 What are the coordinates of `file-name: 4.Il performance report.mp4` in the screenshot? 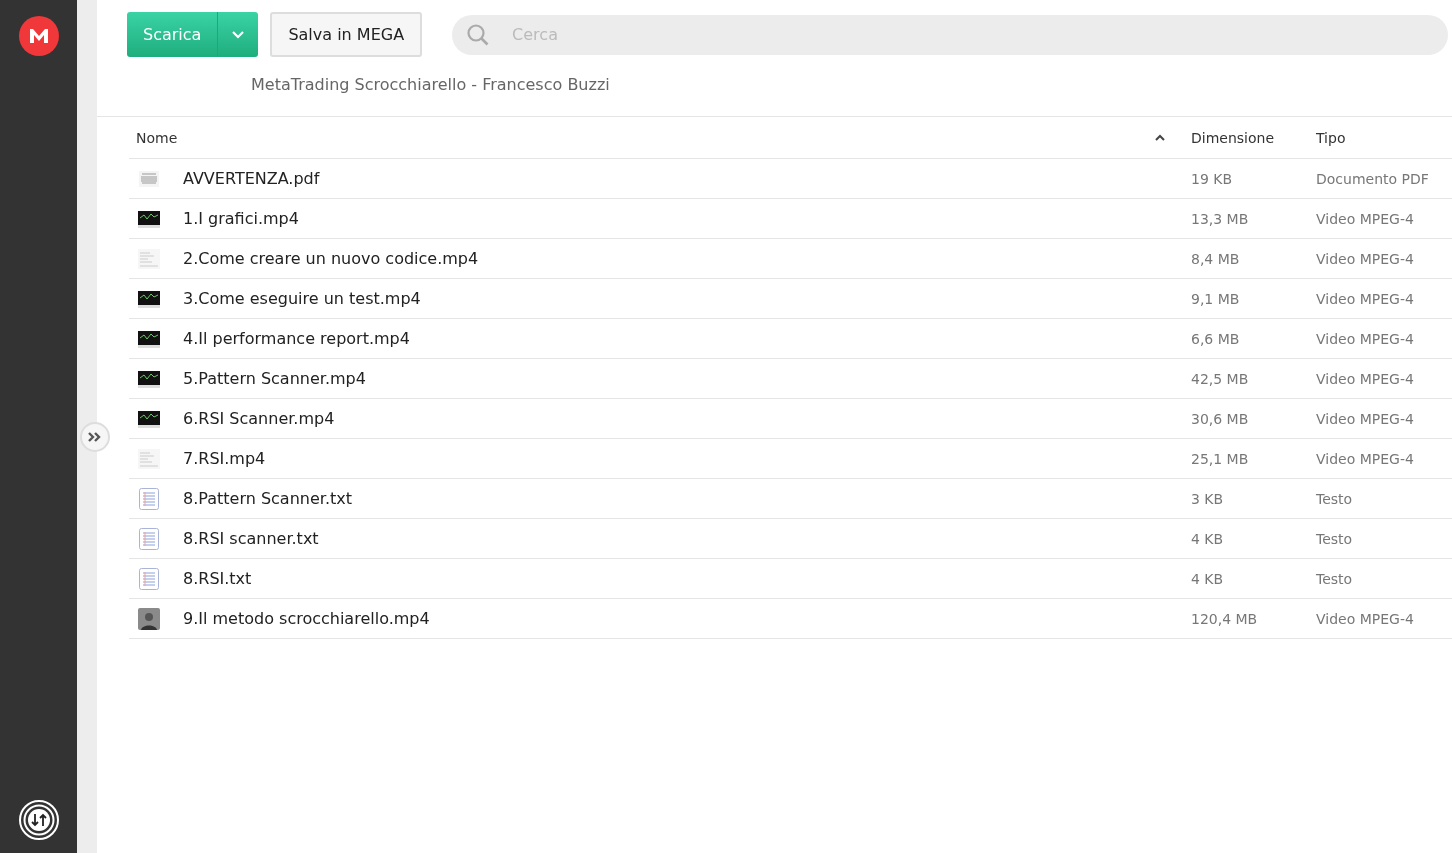 It's located at (296, 338).